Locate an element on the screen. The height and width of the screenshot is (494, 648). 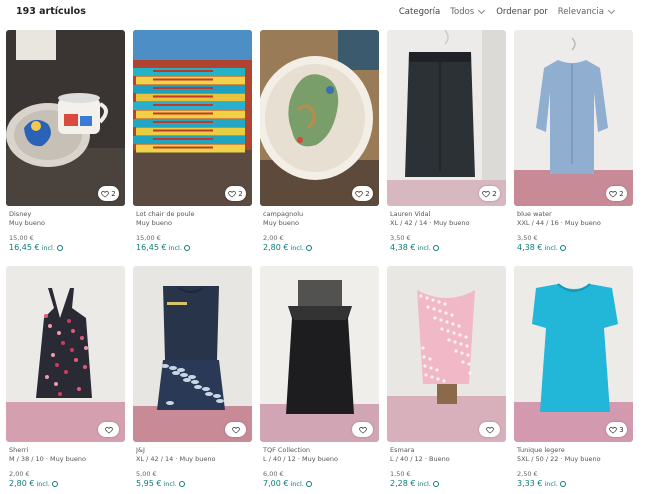
product-details: 5XL / 50 / 22 · Muy bueno is located at coordinates (559, 459).